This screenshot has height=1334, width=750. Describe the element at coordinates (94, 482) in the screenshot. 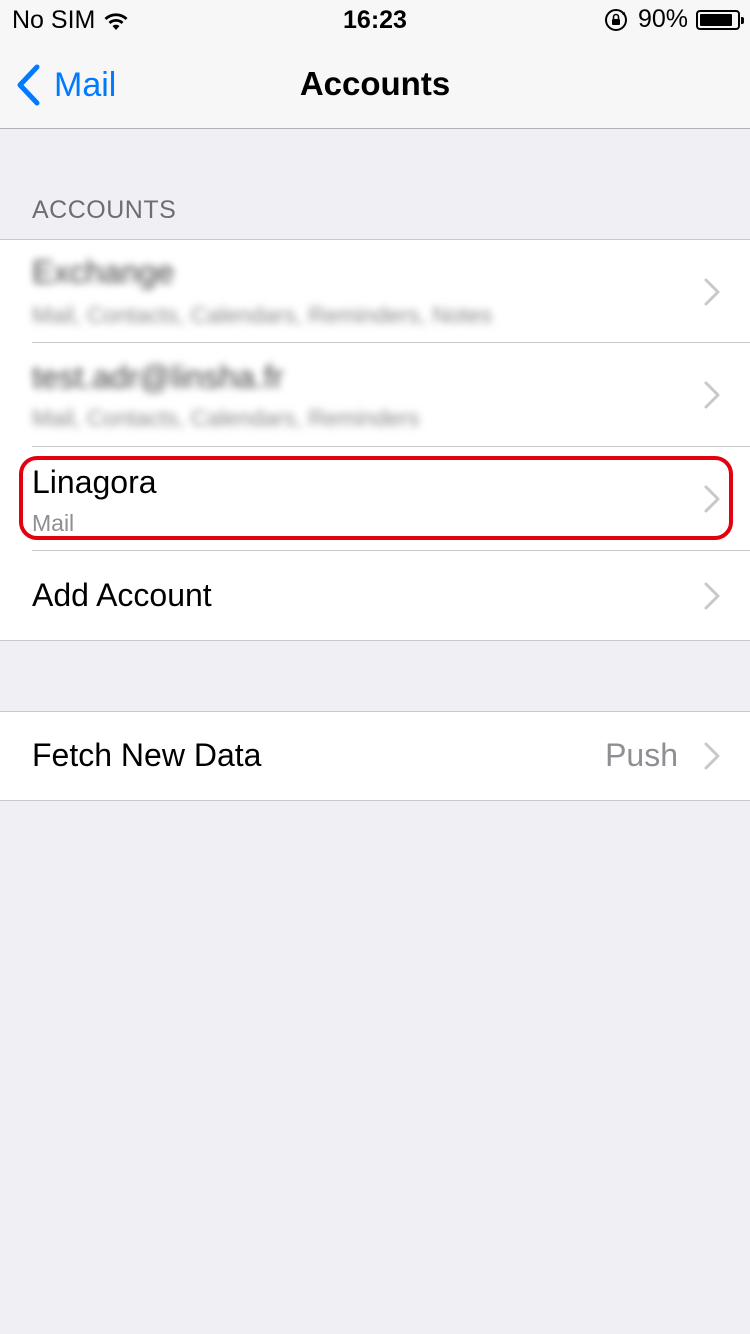

I see `account-title: Linagora` at that location.